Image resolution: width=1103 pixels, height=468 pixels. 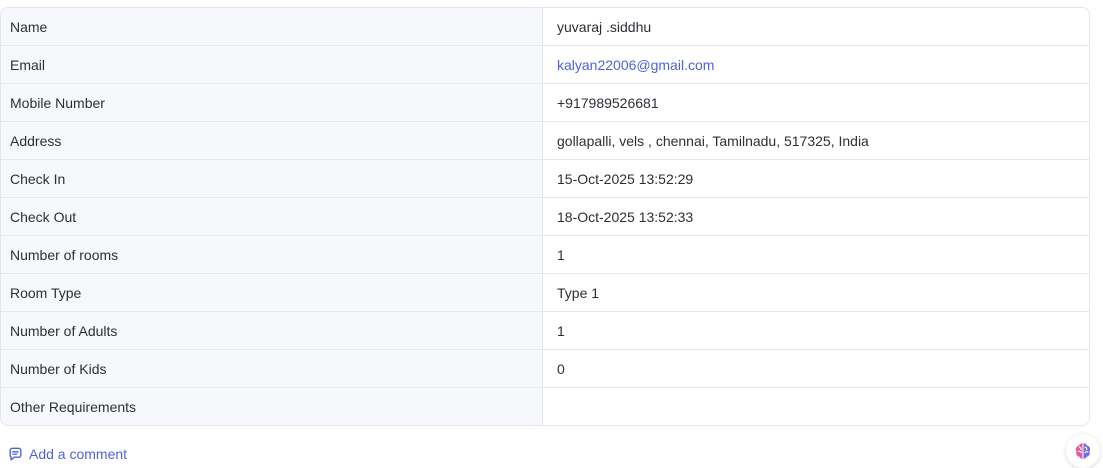 What do you see at coordinates (816, 178) in the screenshot?
I see `detail-value-check-in: 15-Oct-2025 13:52:29` at bounding box center [816, 178].